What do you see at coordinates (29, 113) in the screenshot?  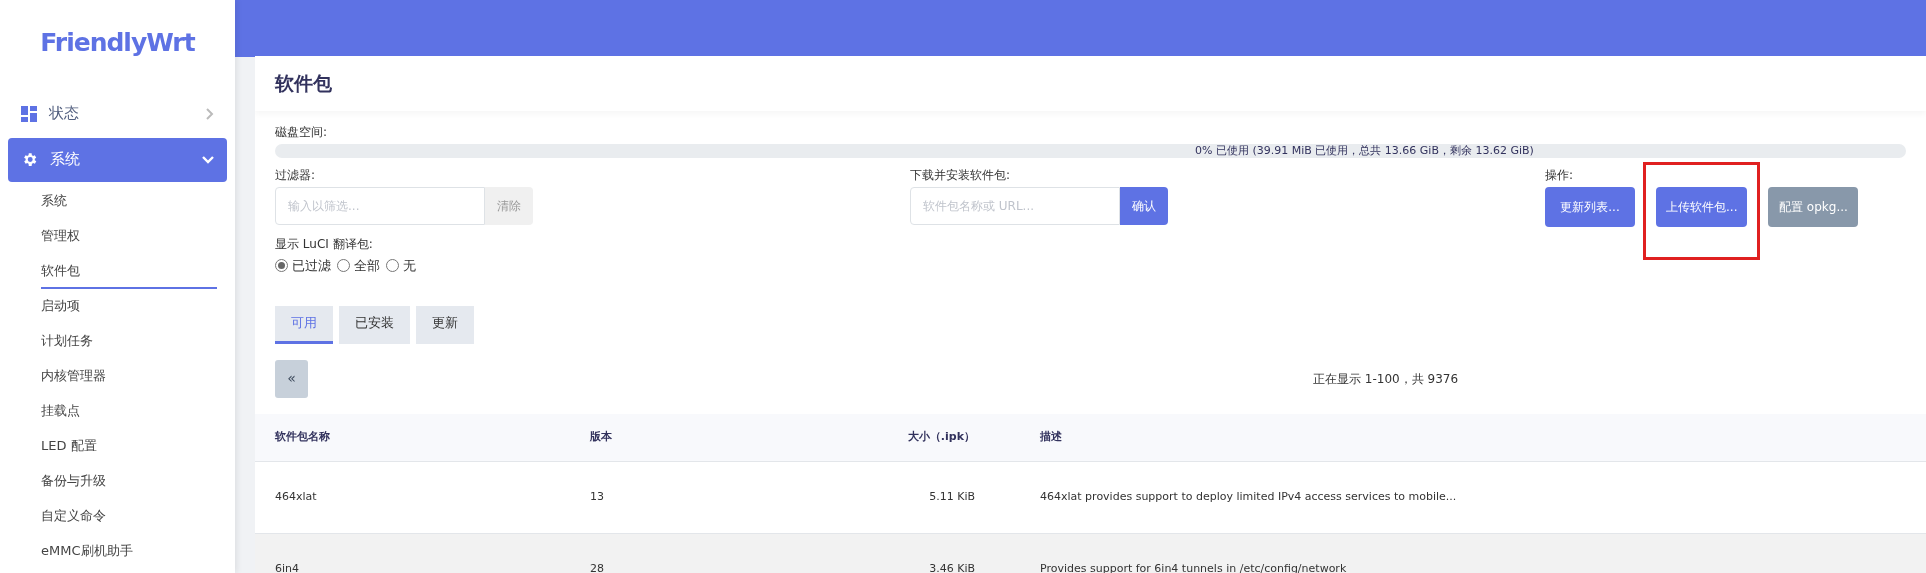 I see `dashboard-icon` at bounding box center [29, 113].